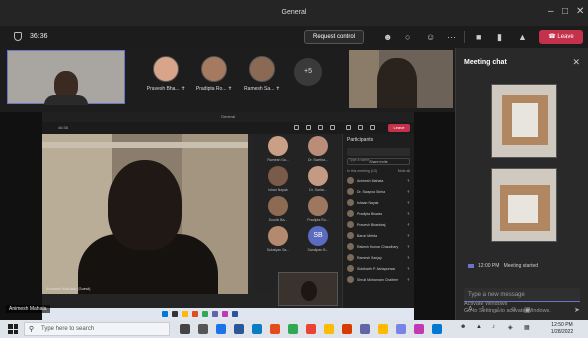 This screenshot has height=338, width=588. I want to click on camera-icon: ■, so click(478, 37).